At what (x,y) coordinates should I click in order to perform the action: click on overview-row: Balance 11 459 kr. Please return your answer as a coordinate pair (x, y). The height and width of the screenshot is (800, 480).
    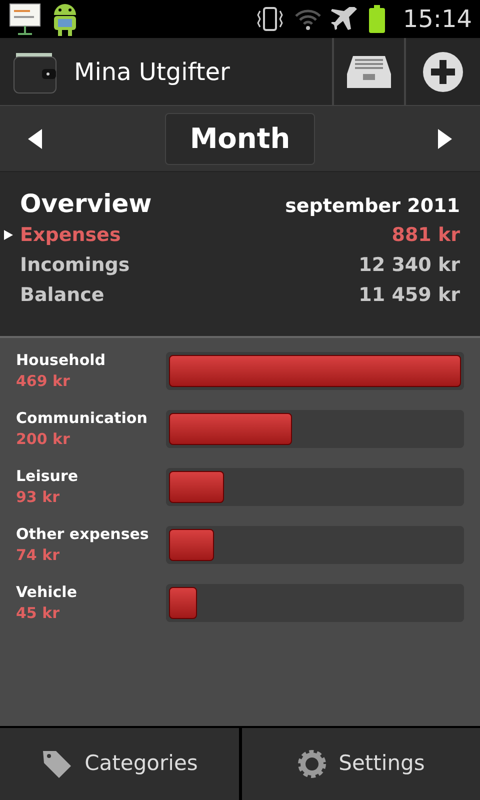
    Looking at the image, I should click on (240, 295).